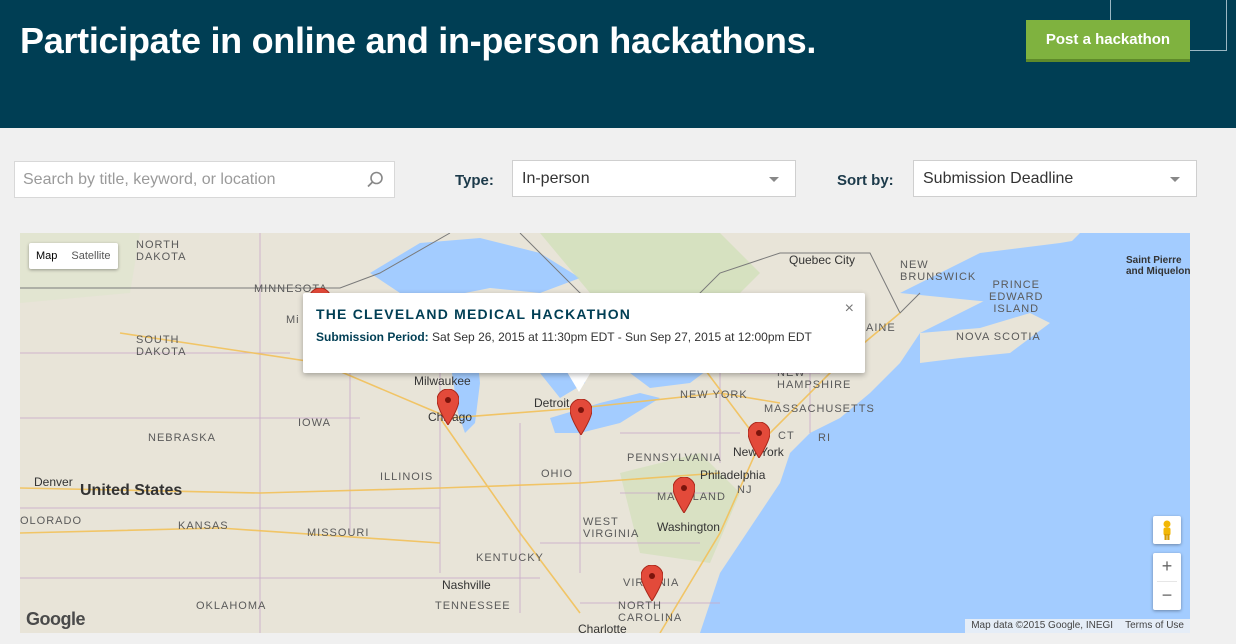  Describe the element at coordinates (602, 627) in the screenshot. I see `map-label: Charlotte` at that location.